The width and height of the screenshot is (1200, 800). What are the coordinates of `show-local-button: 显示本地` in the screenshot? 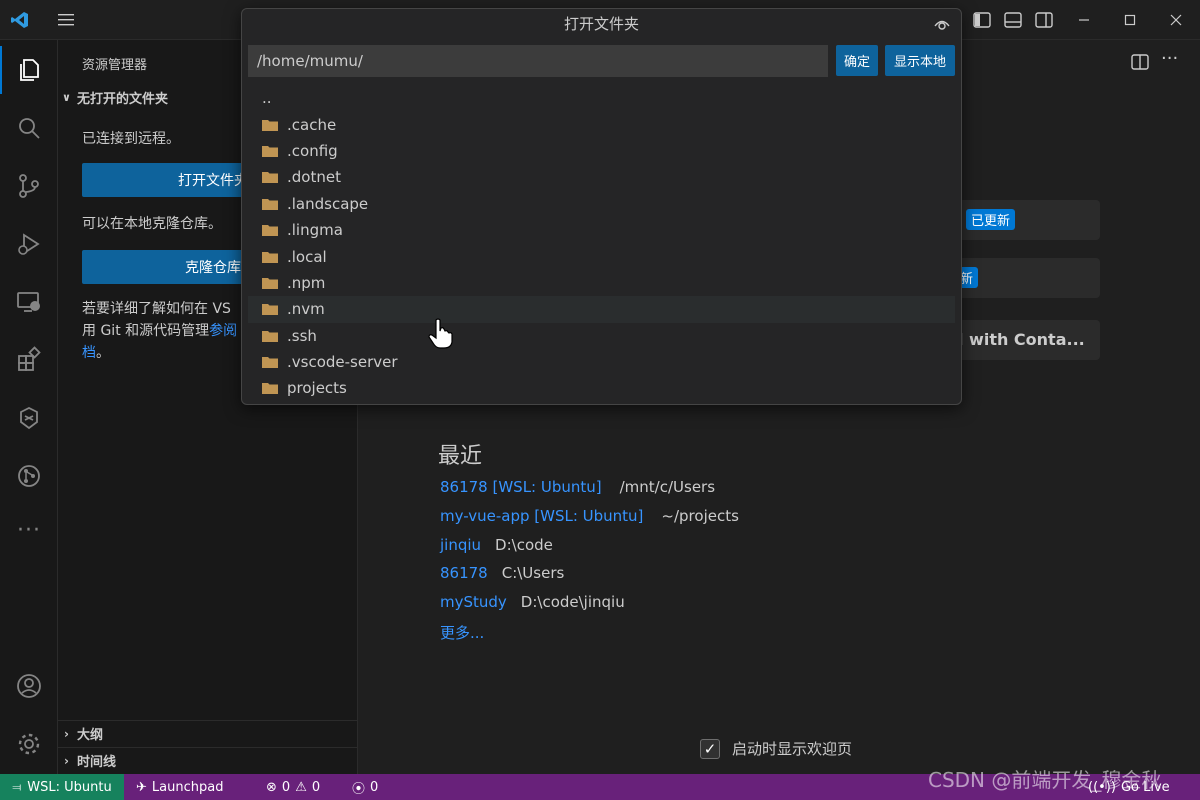 It's located at (920, 60).